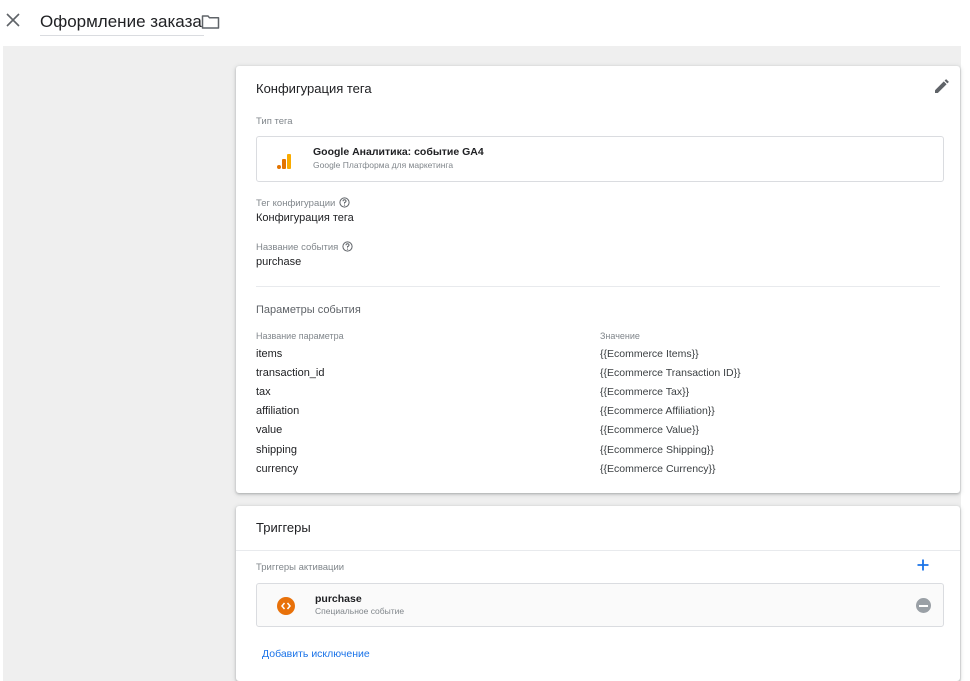  Describe the element at coordinates (305, 218) in the screenshot. I see `config-tag-value: Конфигурация тега` at that location.